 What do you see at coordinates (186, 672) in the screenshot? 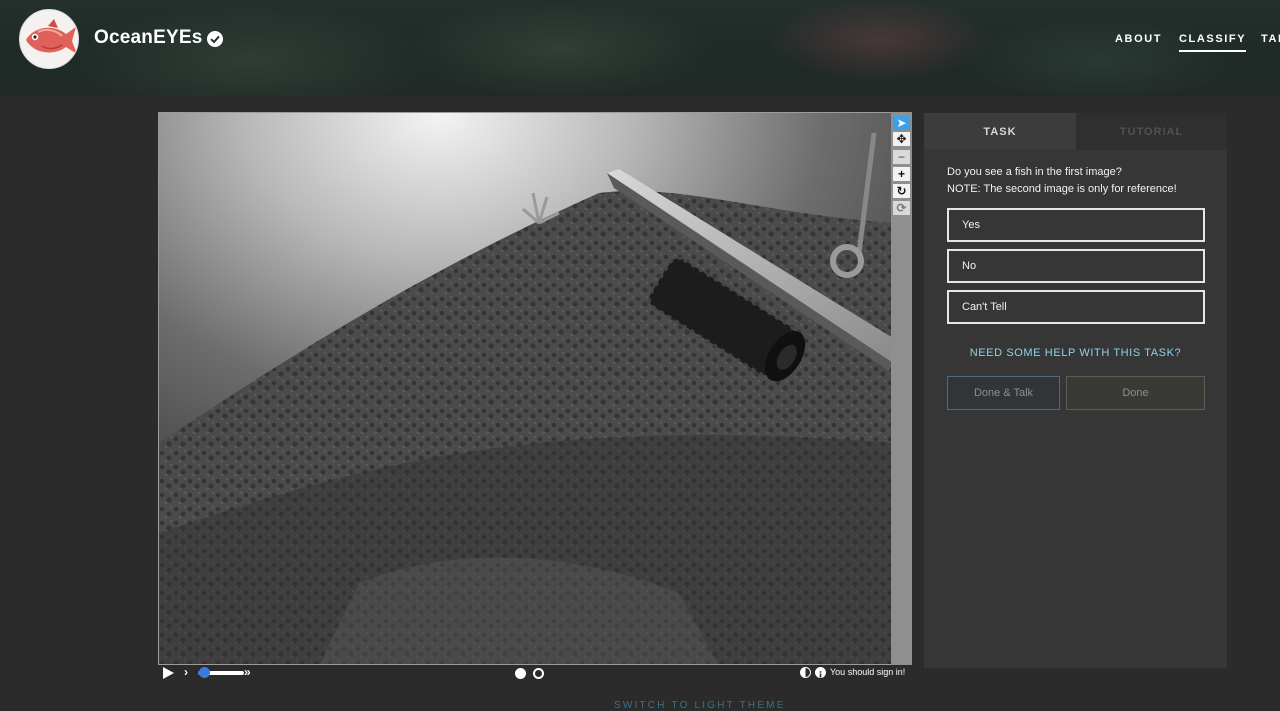
I see `slower-icon: ›` at bounding box center [186, 672].